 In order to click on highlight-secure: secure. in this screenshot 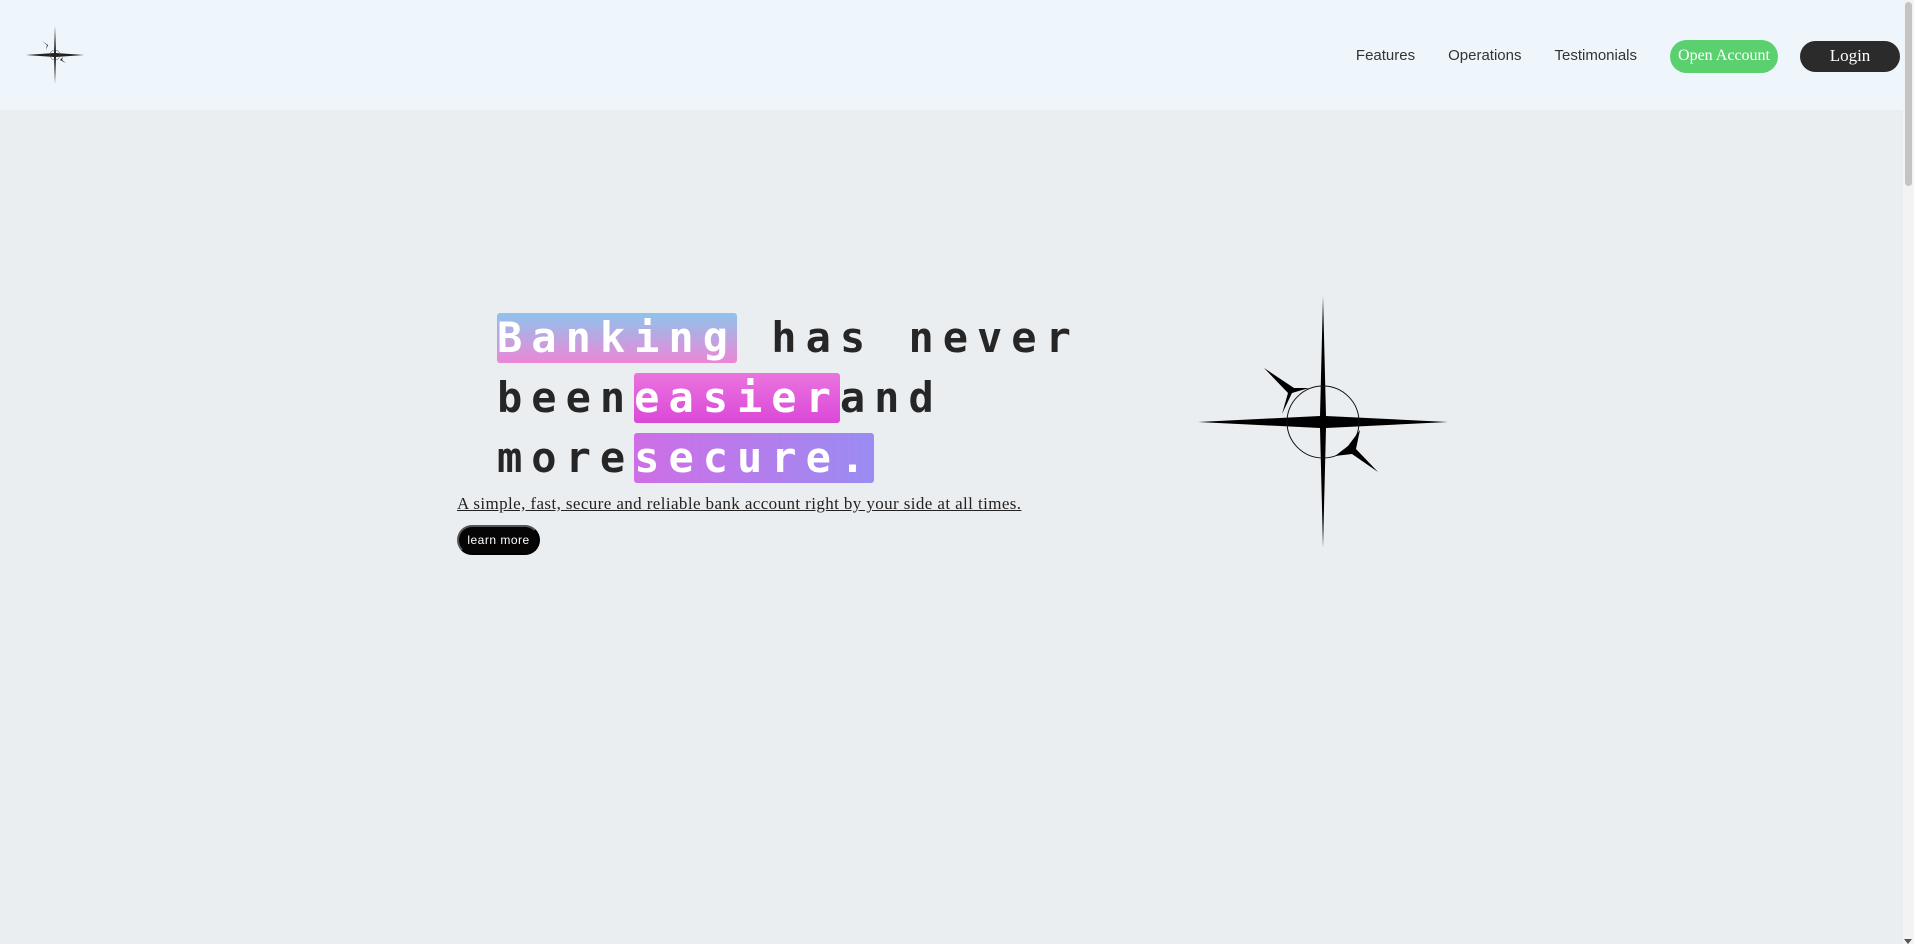, I will do `click(754, 458)`.